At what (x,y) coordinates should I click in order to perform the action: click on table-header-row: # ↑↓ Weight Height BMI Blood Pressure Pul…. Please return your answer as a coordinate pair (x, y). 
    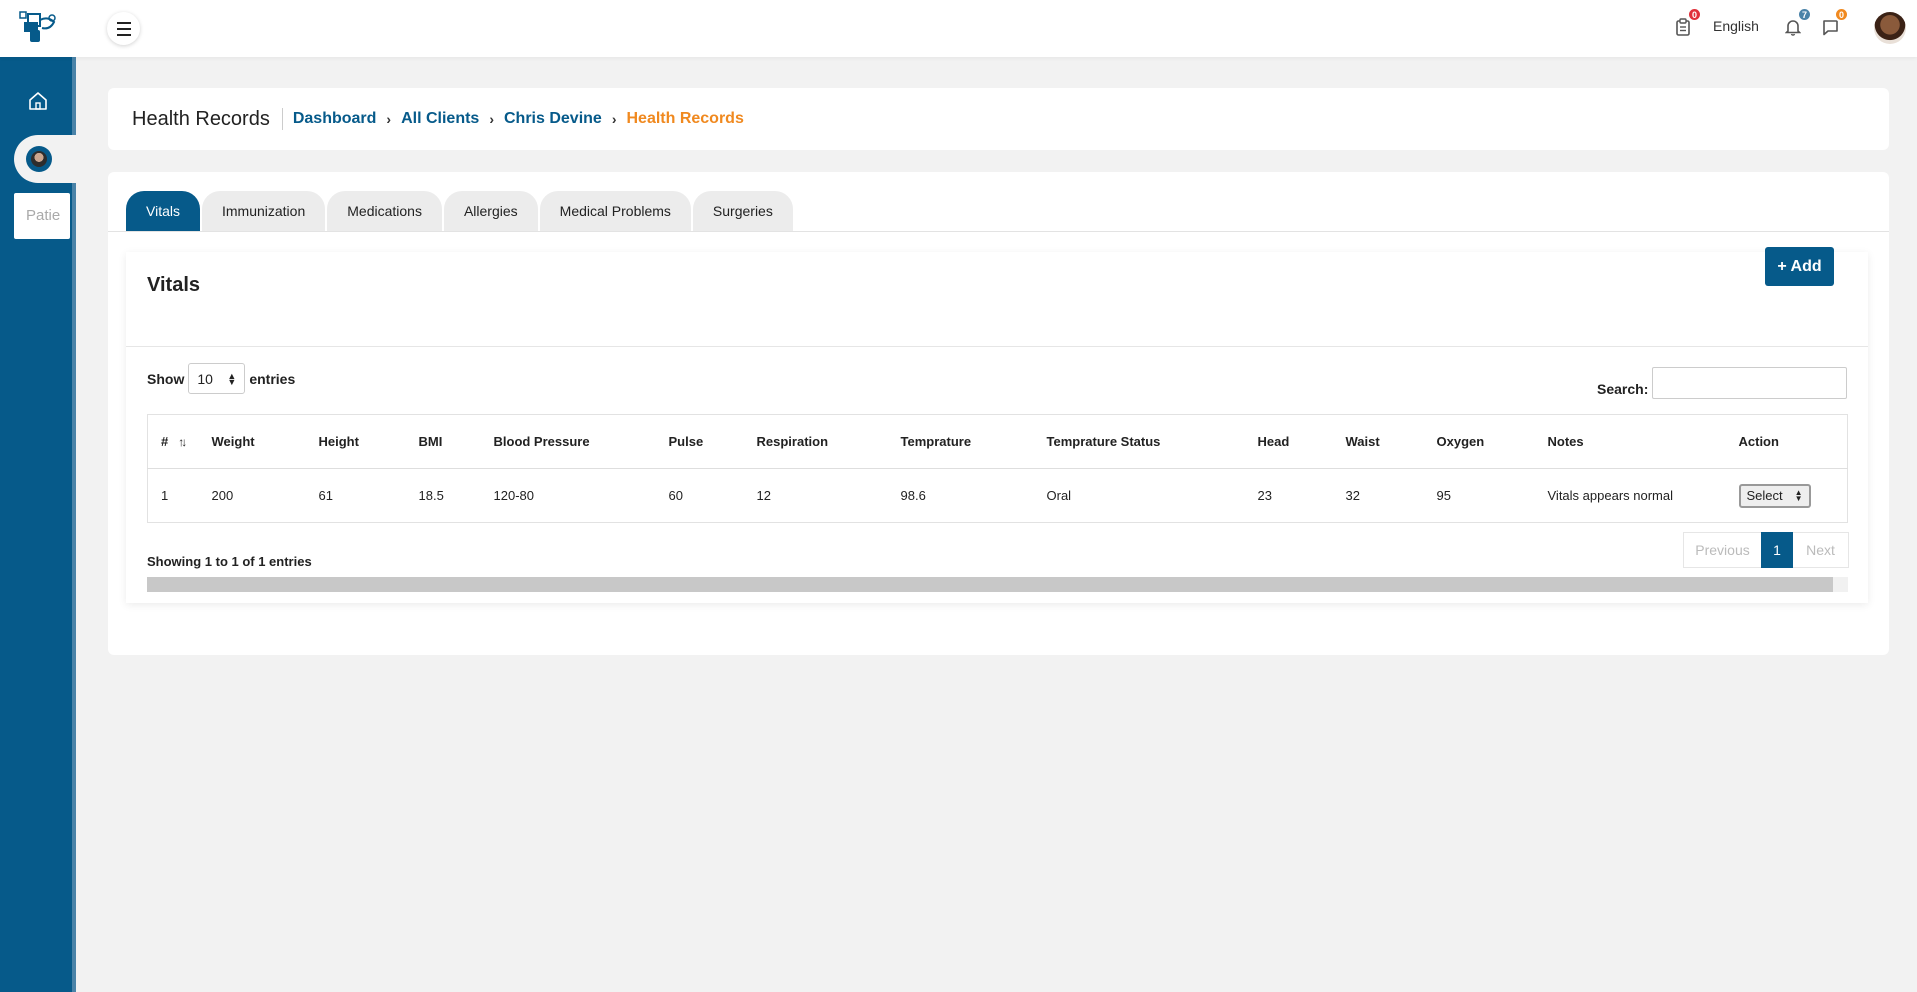
    Looking at the image, I should click on (997, 441).